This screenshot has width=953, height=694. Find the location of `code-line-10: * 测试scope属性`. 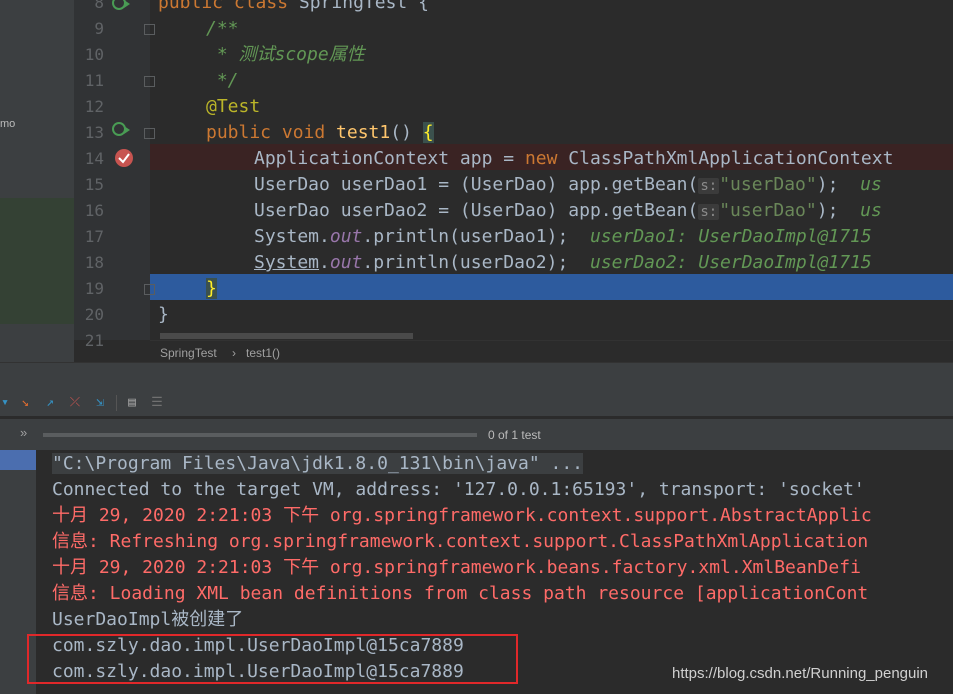

code-line-10: * 测试scope属性 is located at coordinates (285, 55).